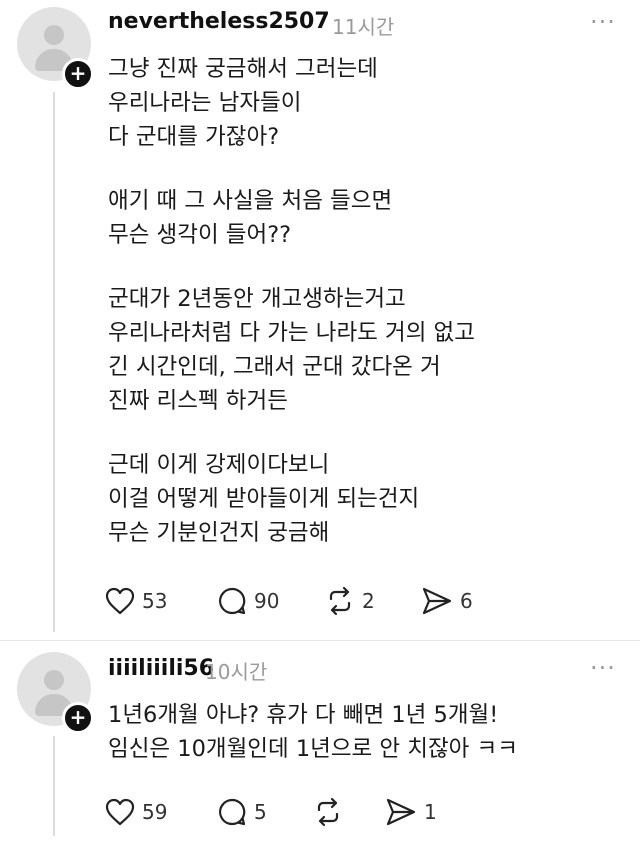  I want to click on share-button: 1, so click(410, 812).